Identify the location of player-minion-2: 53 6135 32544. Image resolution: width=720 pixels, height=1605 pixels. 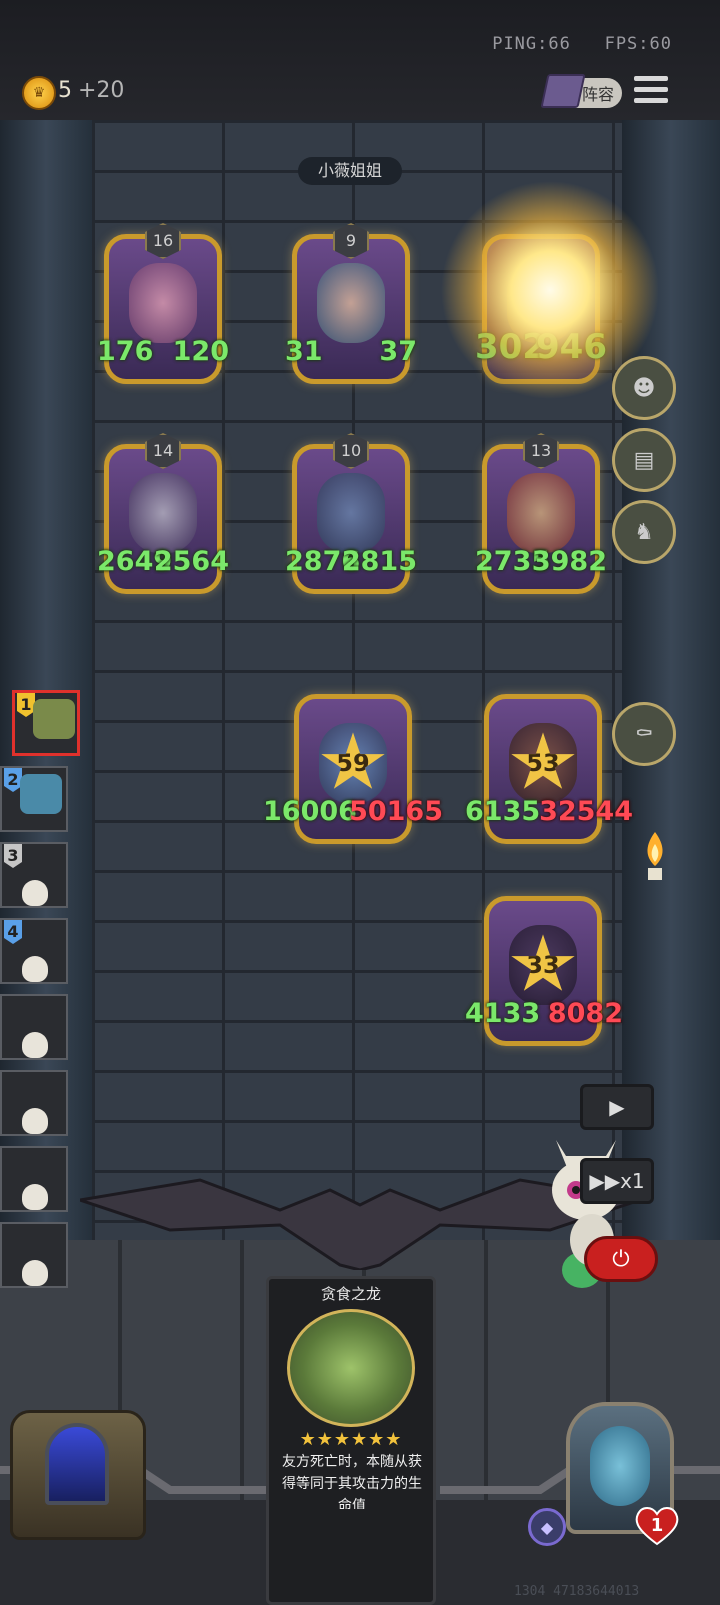
(549, 769).